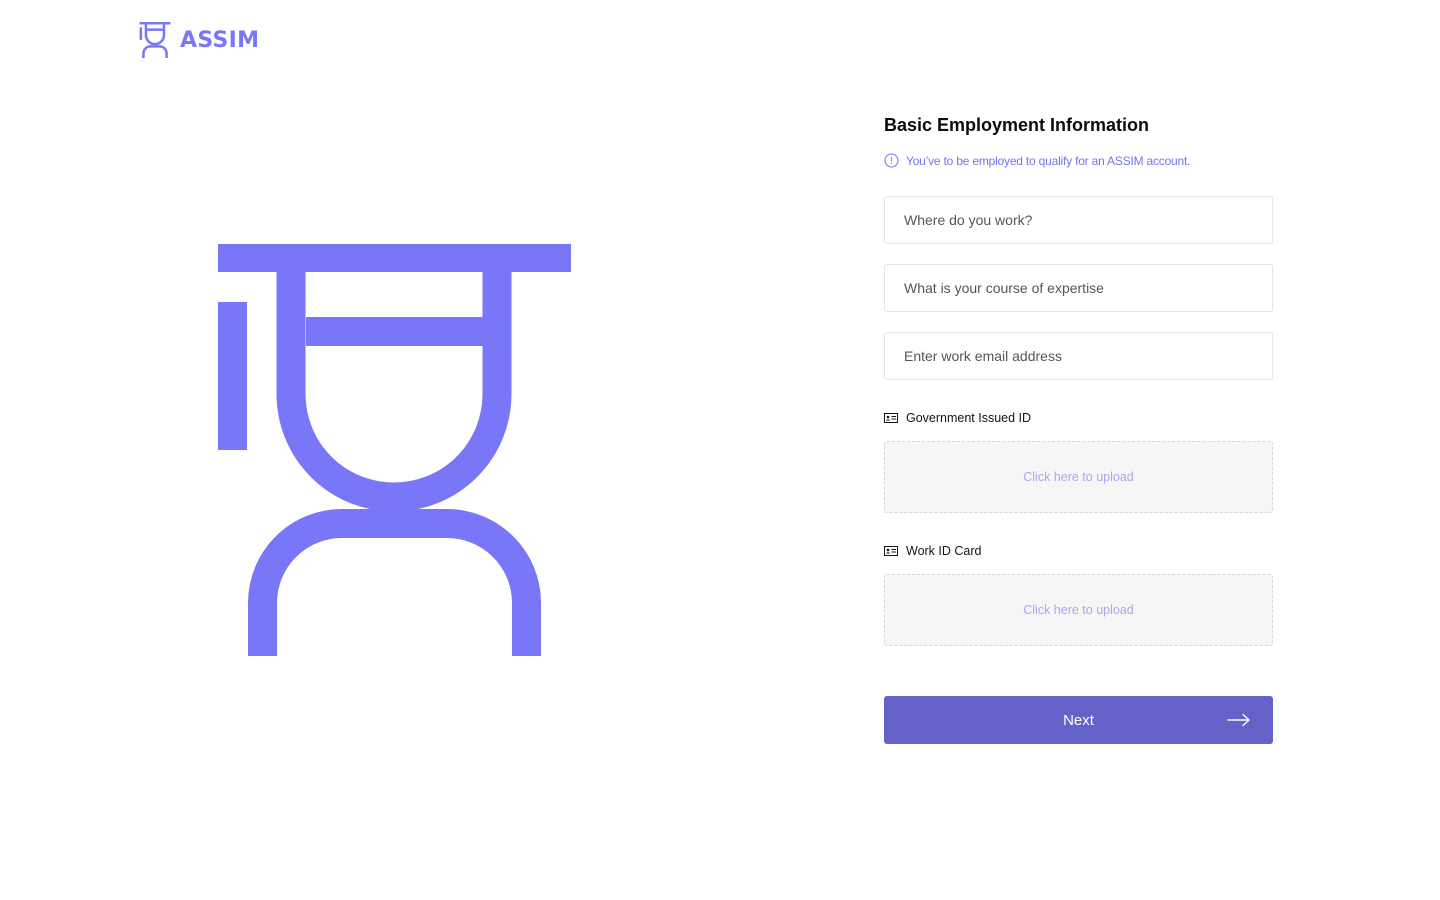  Describe the element at coordinates (1238, 720) in the screenshot. I see `arrow-right-icon` at that location.